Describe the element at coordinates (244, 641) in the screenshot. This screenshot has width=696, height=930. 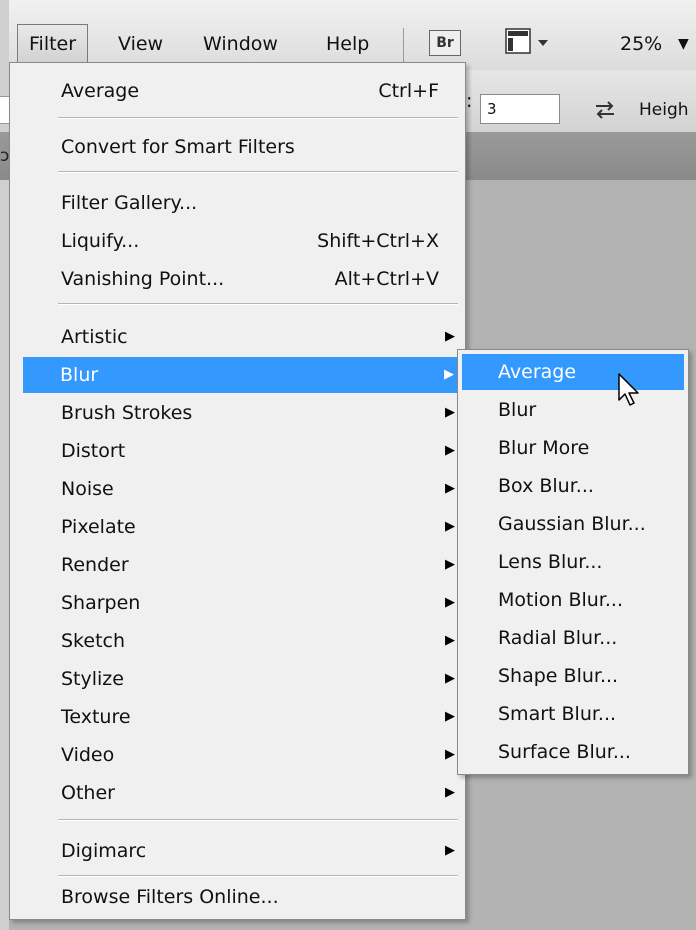
I see `menu-item-sketch: Sketch ▶` at that location.